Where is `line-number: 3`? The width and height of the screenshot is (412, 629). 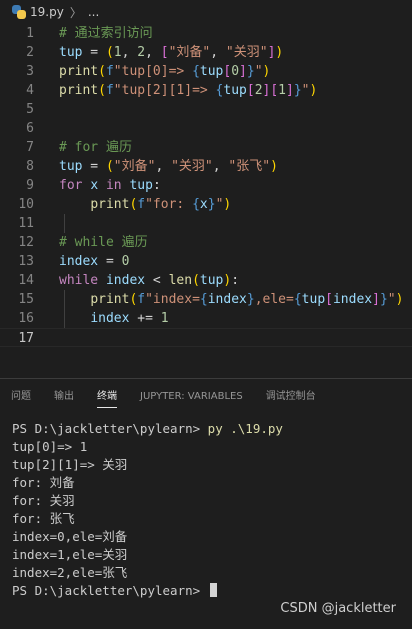 line-number: 3 is located at coordinates (30, 71).